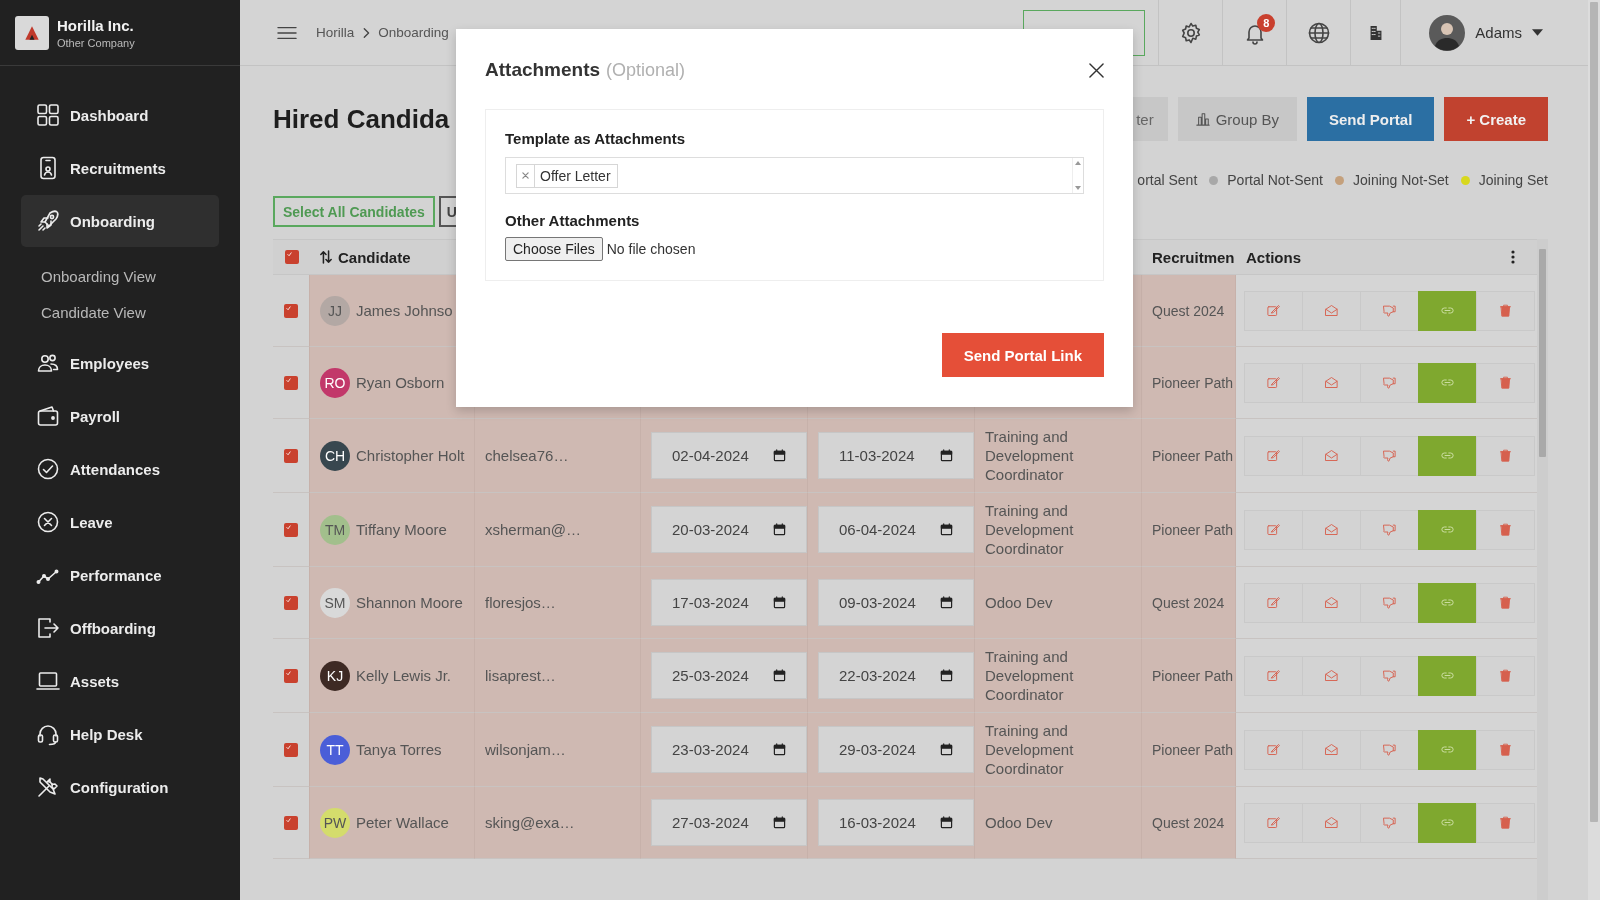 This screenshot has width=1600, height=900. Describe the element at coordinates (120, 734) in the screenshot. I see `nav-item: Help Desk` at that location.